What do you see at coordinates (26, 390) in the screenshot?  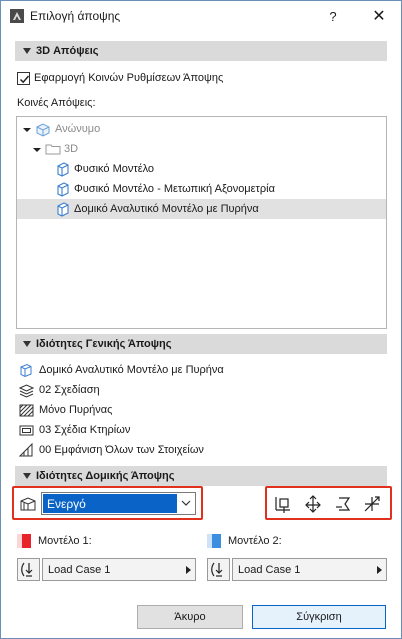 I see `layers-icon` at bounding box center [26, 390].